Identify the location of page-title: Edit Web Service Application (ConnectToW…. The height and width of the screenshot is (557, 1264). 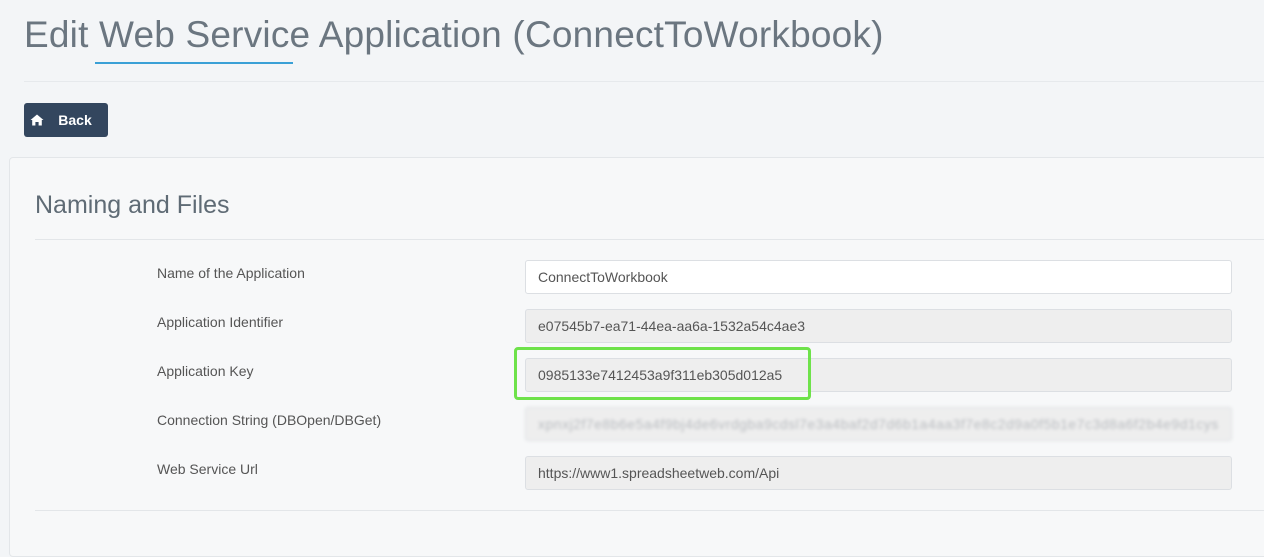
(454, 34).